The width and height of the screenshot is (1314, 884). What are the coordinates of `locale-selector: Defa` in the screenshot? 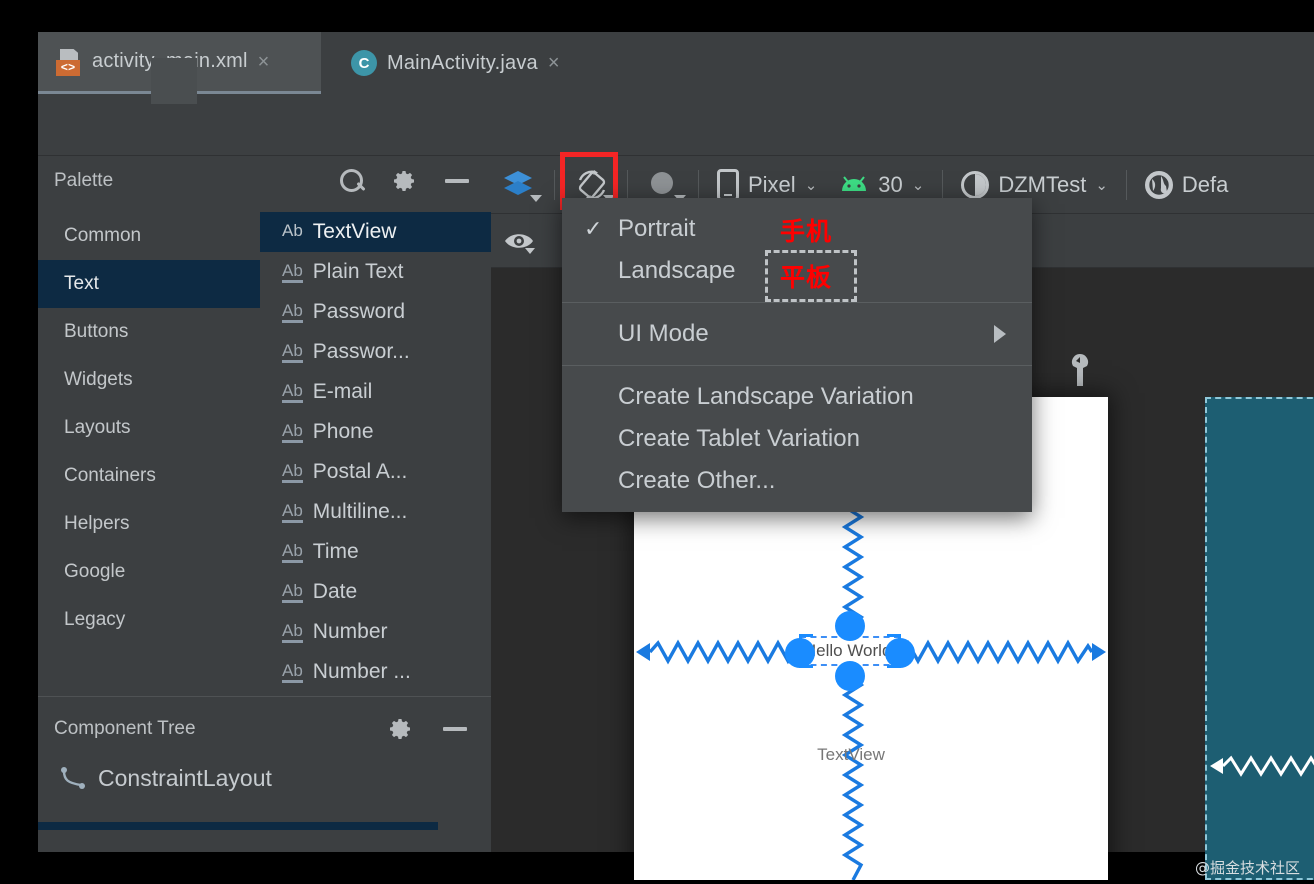 It's located at (1186, 185).